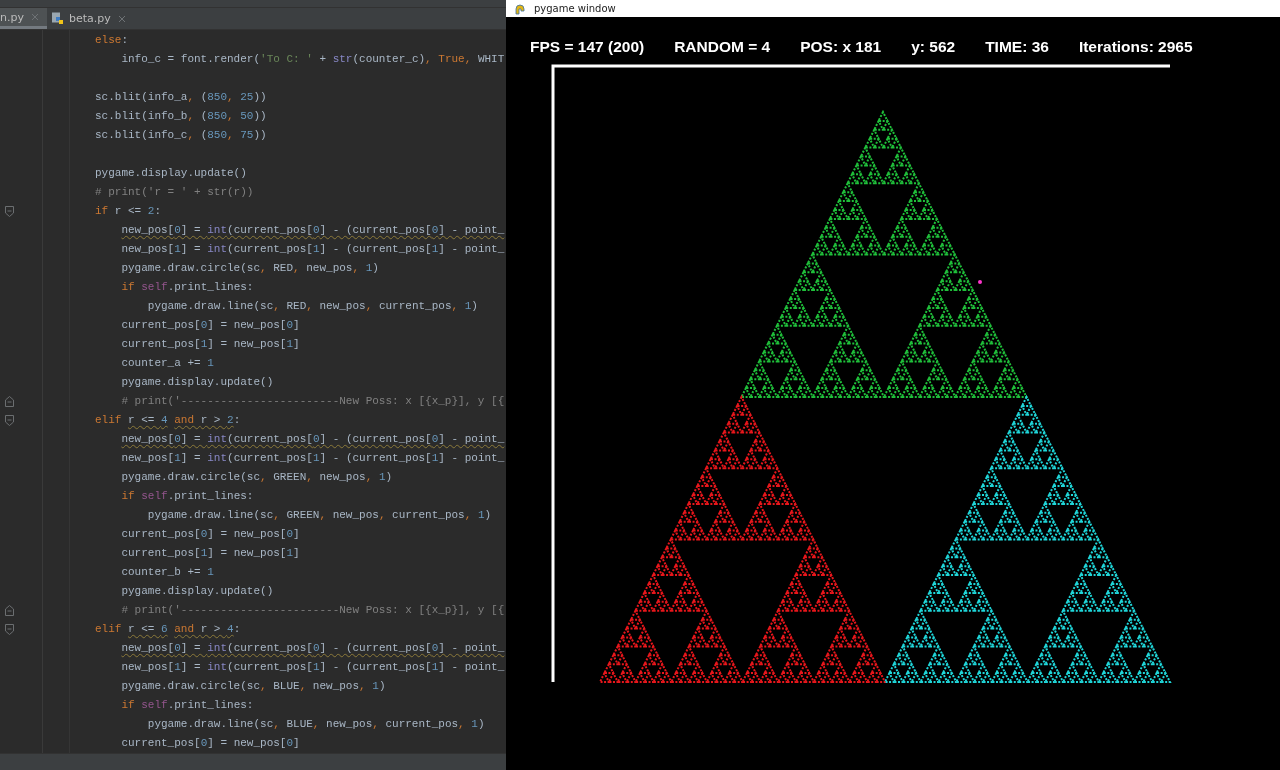 This screenshot has height=770, width=1280. Describe the element at coordinates (1017, 47) in the screenshot. I see `stat-label: TIME: 36` at that location.